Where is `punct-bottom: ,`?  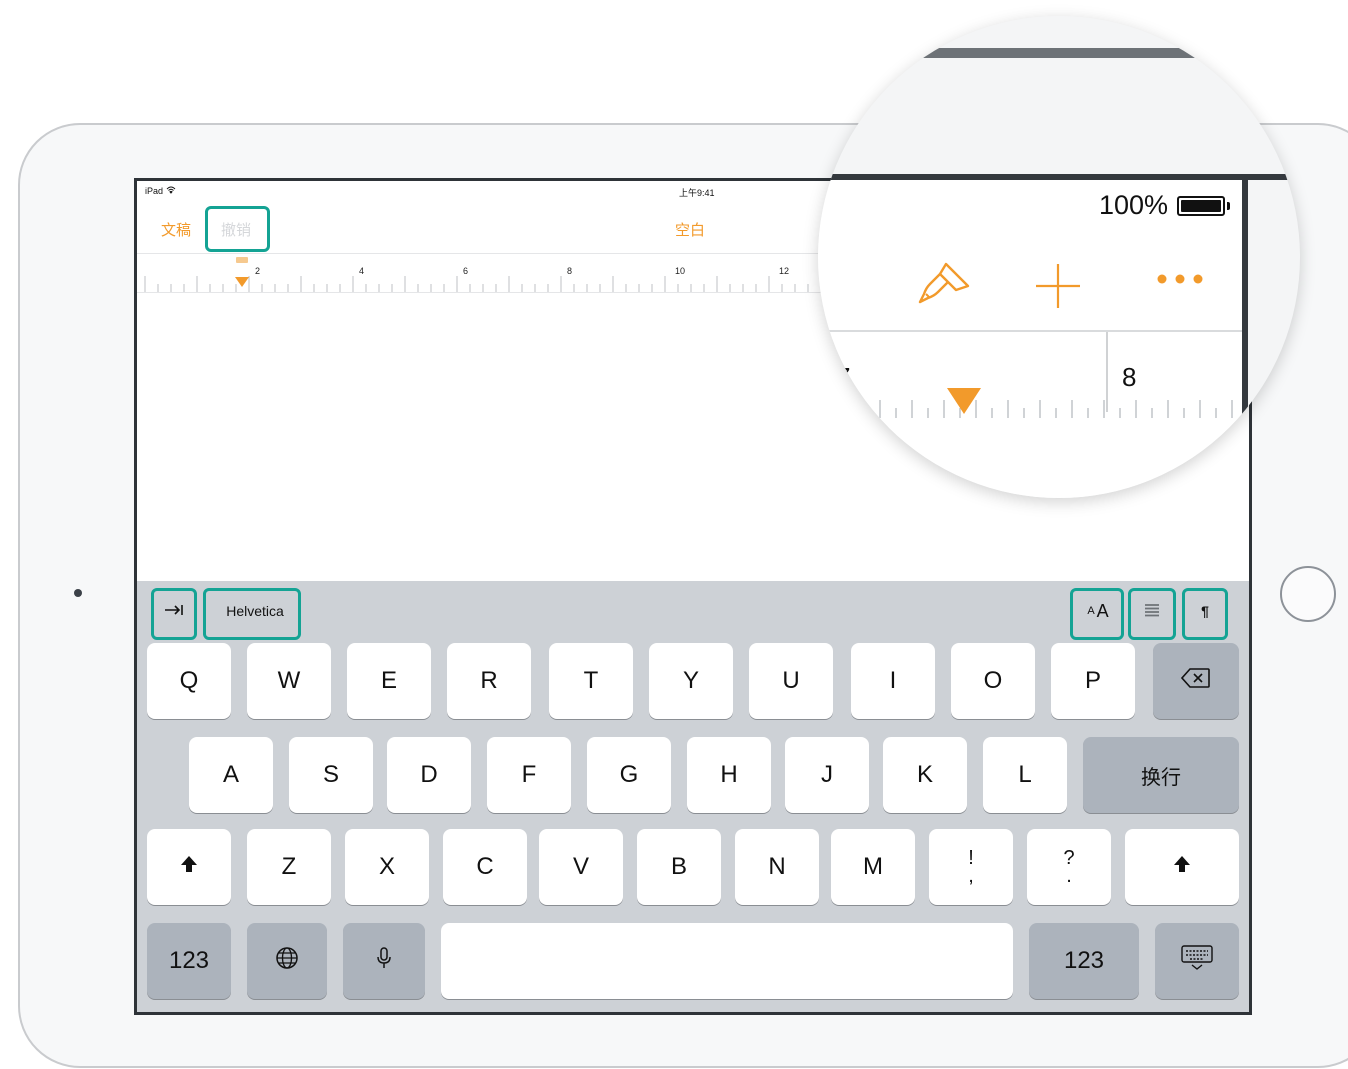
punct-bottom: , is located at coordinates (971, 876).